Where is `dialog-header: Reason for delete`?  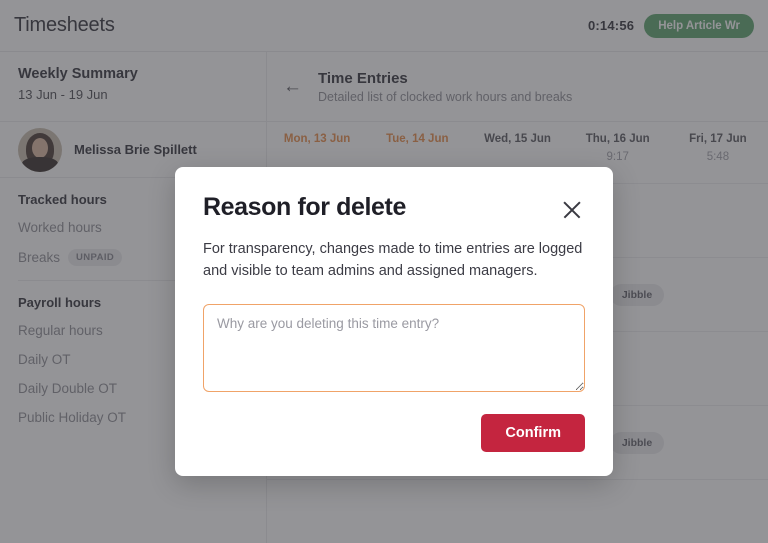
dialog-header: Reason for delete is located at coordinates (394, 208).